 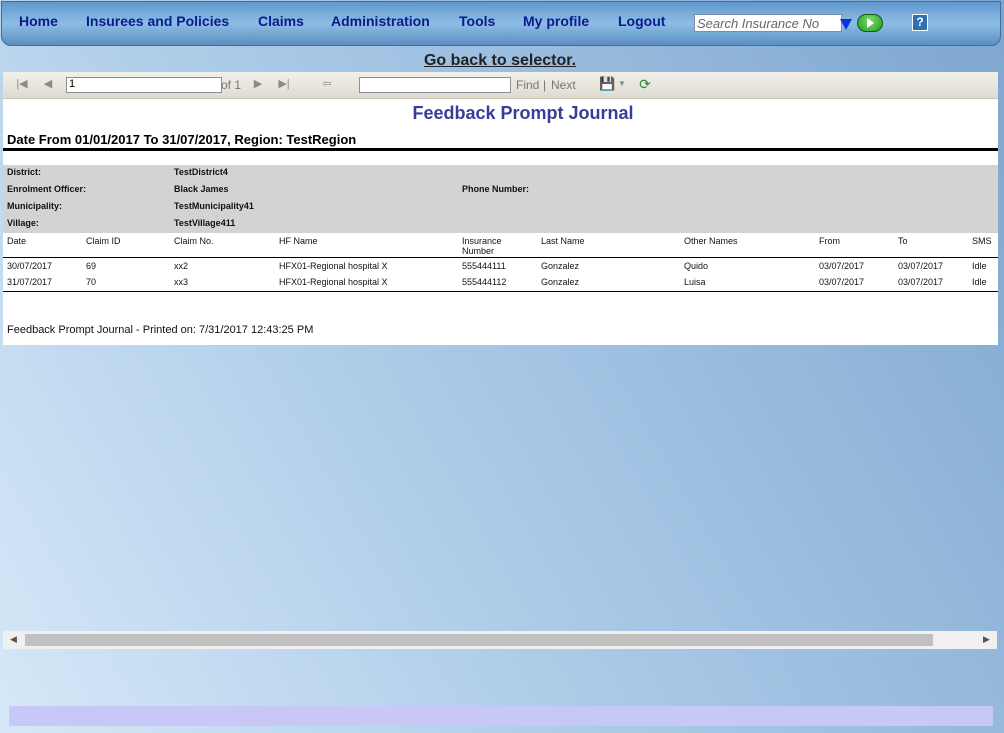 What do you see at coordinates (920, 22) in the screenshot?
I see `help-icon: ?` at bounding box center [920, 22].